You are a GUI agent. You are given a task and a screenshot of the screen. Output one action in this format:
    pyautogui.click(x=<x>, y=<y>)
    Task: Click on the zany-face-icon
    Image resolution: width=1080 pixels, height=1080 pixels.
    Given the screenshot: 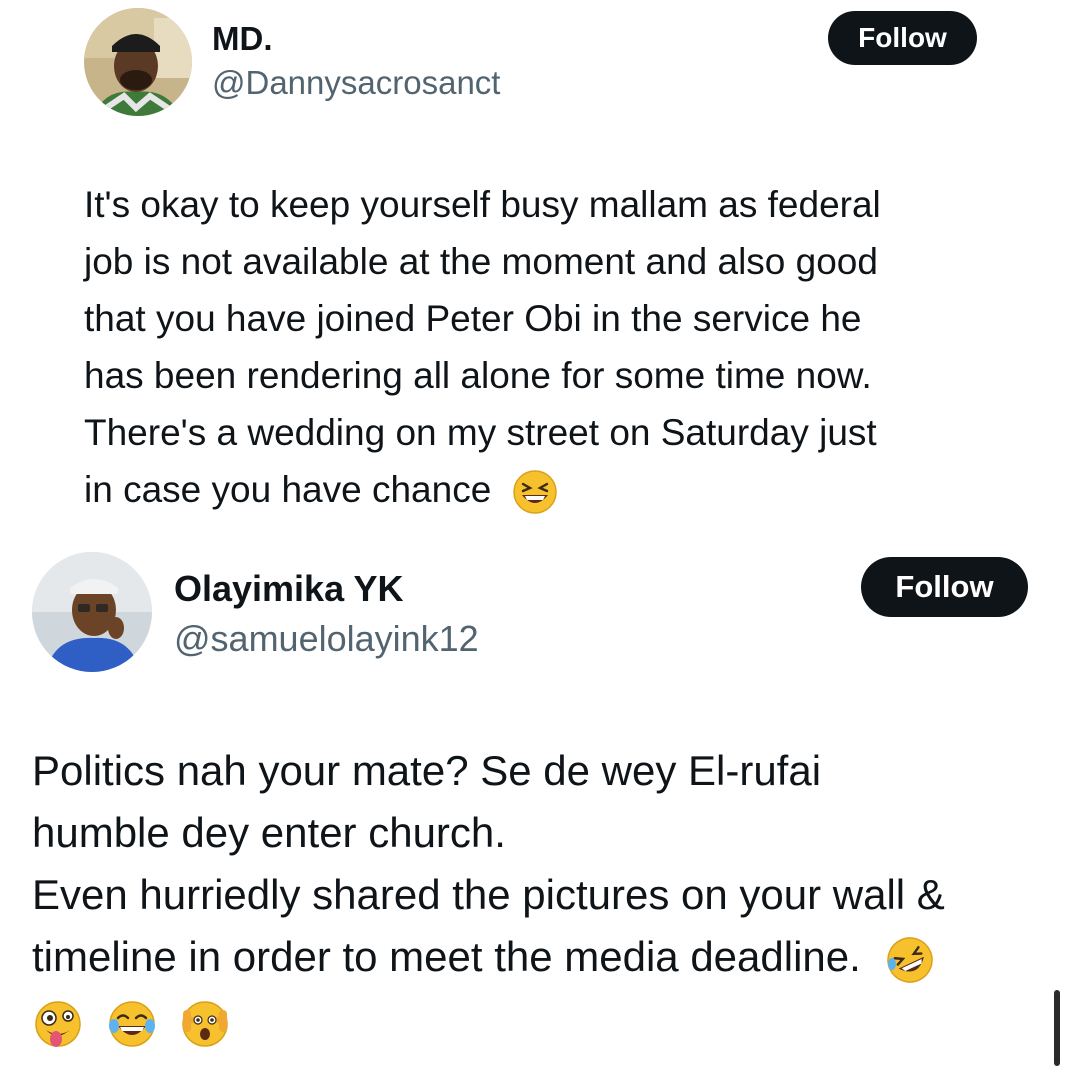 What is the action you would take?
    pyautogui.click(x=58, y=1024)
    